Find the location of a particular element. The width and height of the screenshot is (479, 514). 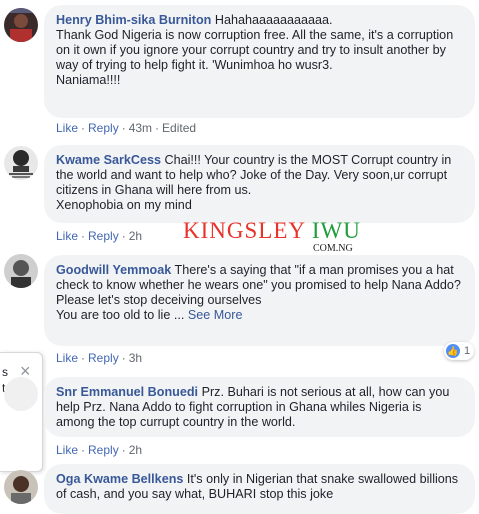

timestamp: 43m is located at coordinates (140, 128).